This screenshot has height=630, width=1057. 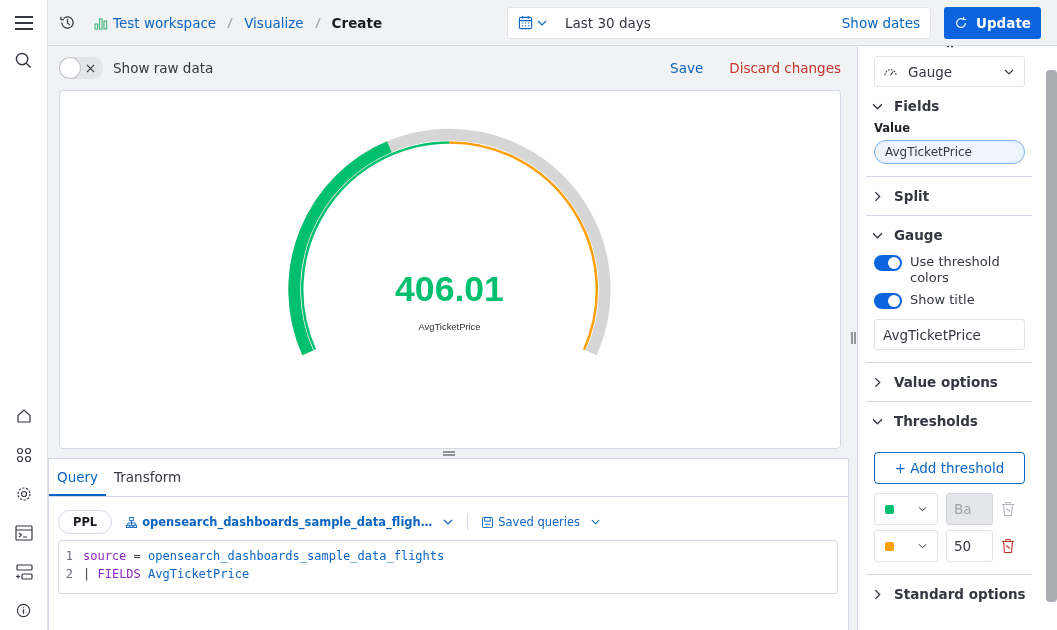 What do you see at coordinates (949, 152) in the screenshot?
I see `field-pill: AvgTicketPrice` at bounding box center [949, 152].